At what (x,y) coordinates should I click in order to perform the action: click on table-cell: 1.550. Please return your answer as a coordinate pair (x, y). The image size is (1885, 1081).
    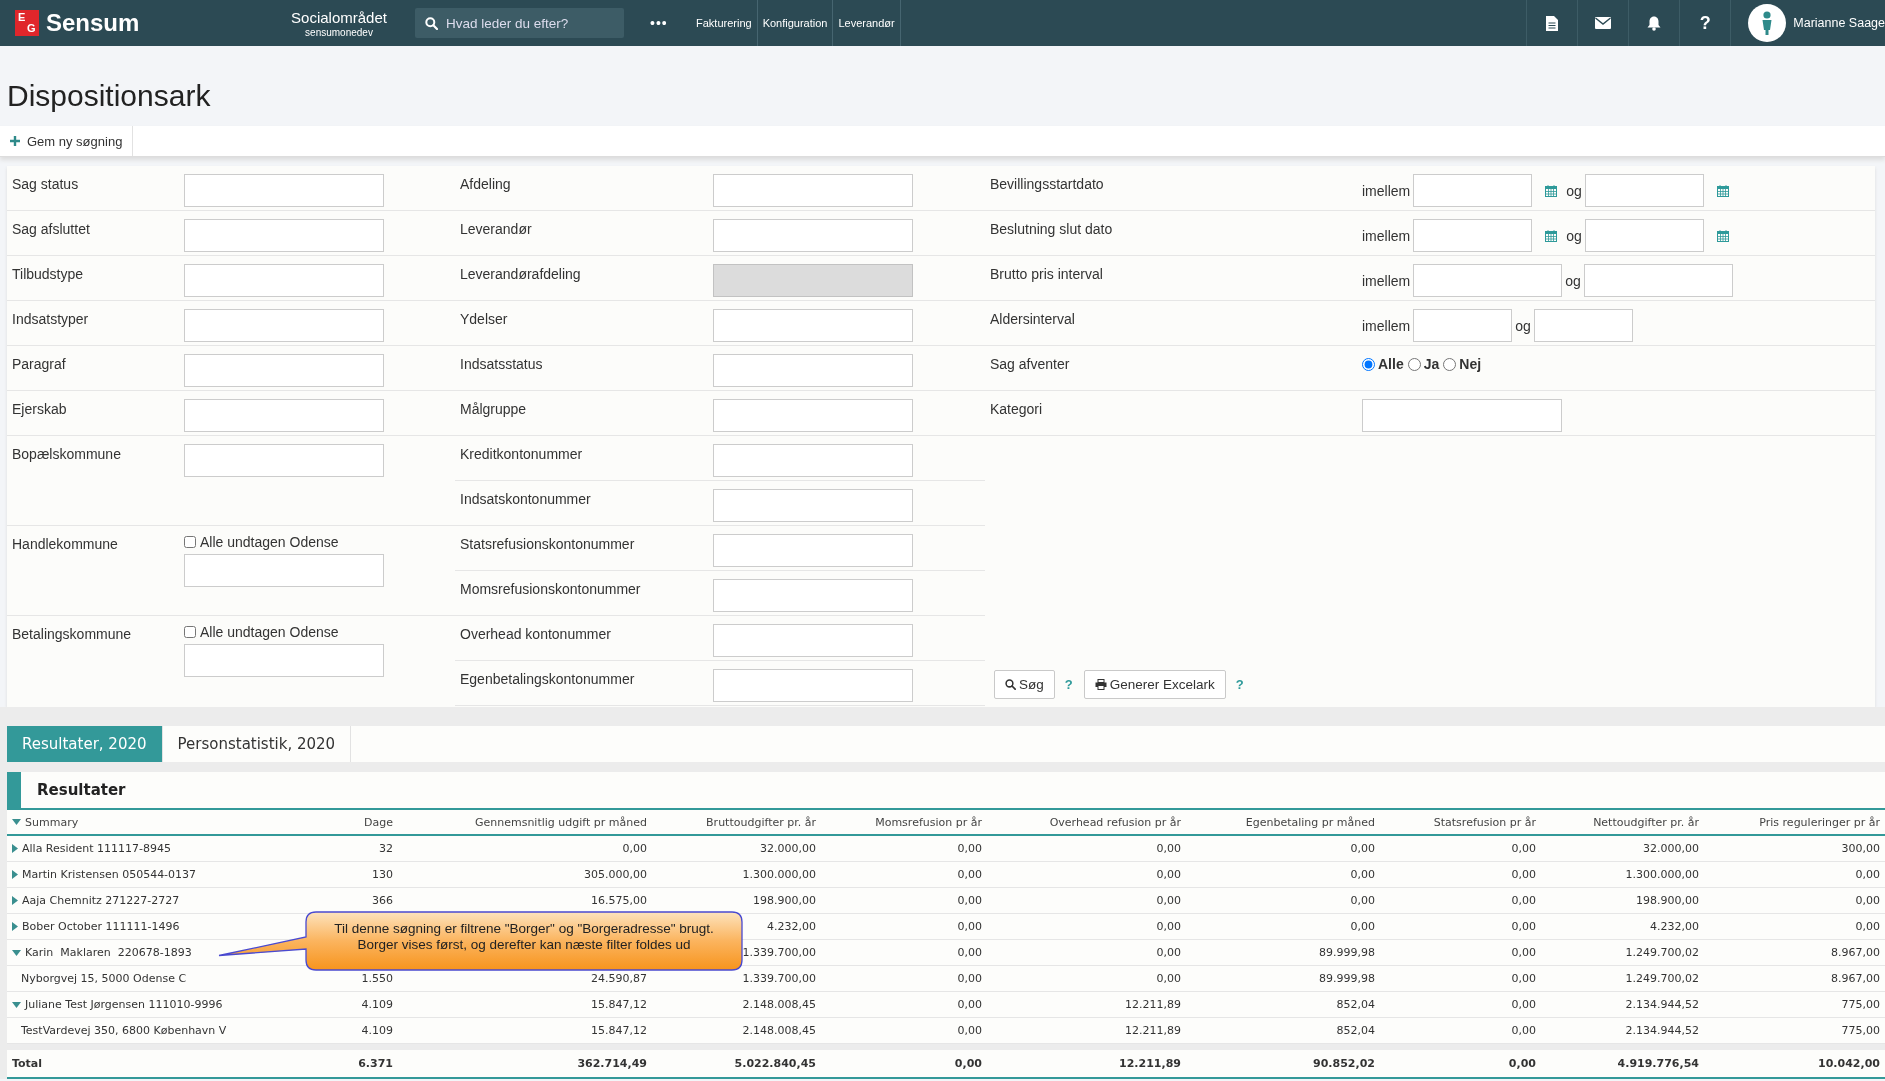
    Looking at the image, I should click on (377, 978).